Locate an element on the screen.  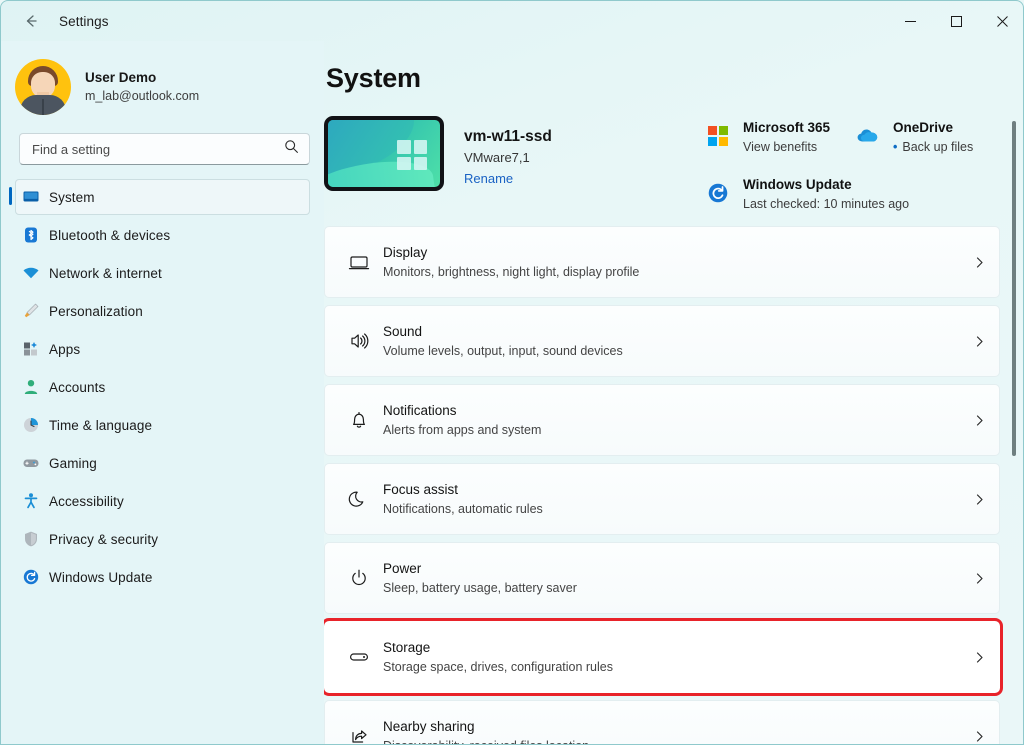
page-title: System is located at coordinates (373, 78).